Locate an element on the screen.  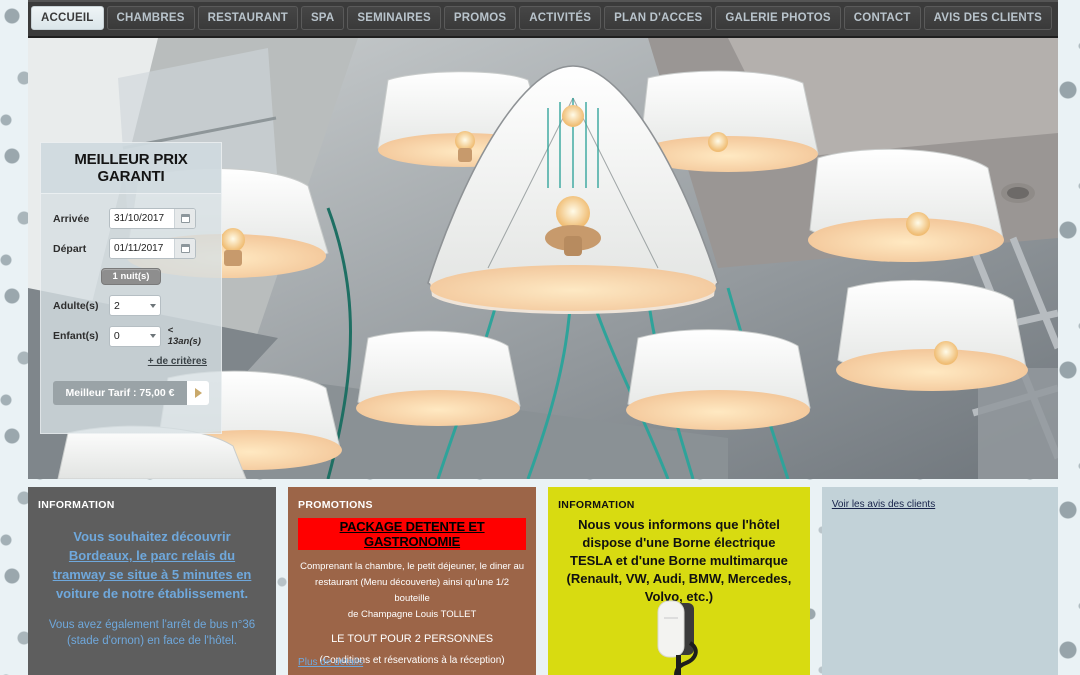
promo-desc-3: de Champagne Louis TOLLET is located at coordinates (412, 614).